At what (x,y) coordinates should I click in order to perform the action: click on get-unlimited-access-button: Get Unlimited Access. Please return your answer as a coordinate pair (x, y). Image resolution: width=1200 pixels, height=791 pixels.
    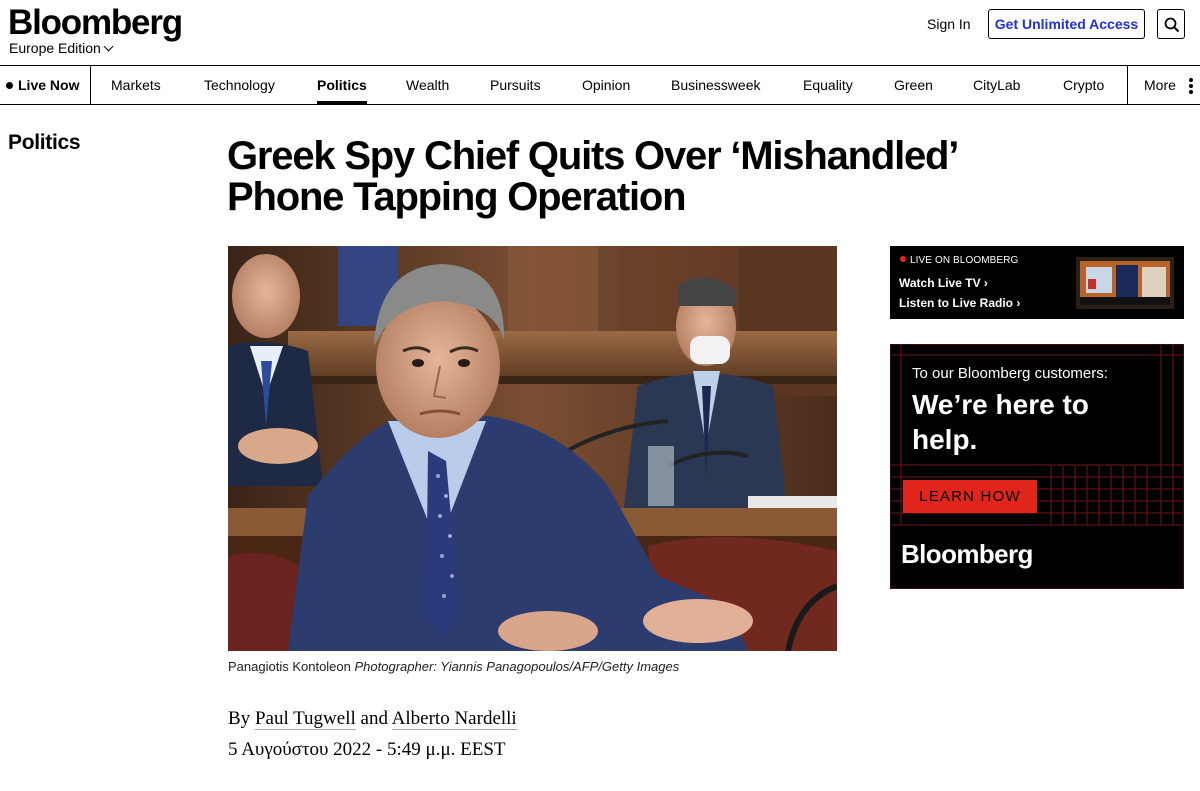
    Looking at the image, I should click on (1066, 24).